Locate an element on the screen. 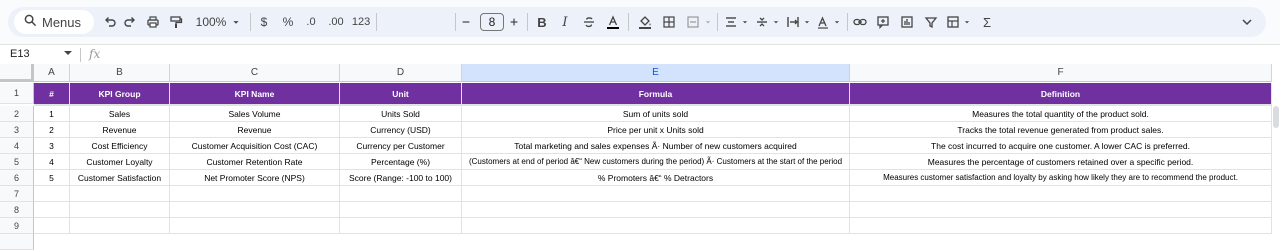 Image resolution: width=1280 pixels, height=250 pixels. name-box-chevron-down-icon is located at coordinates (68, 53).